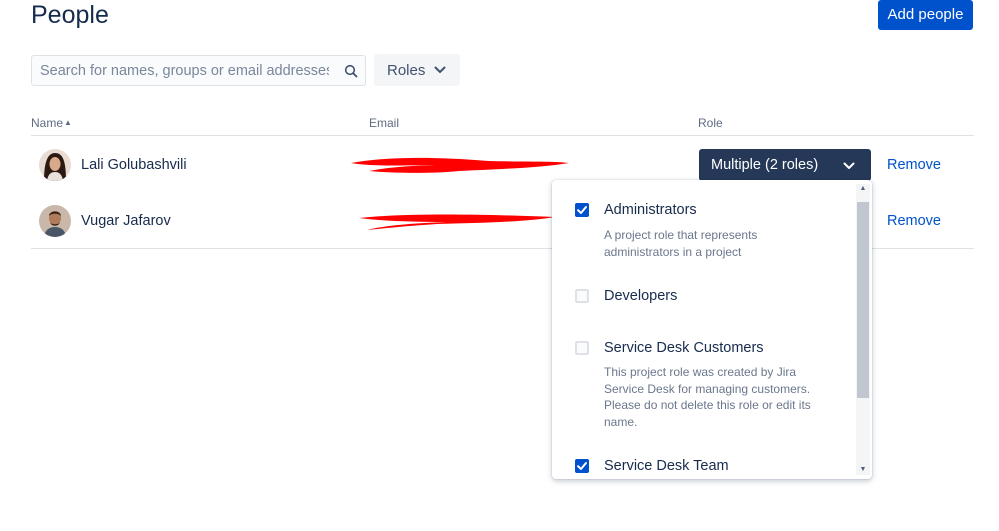 Image resolution: width=999 pixels, height=531 pixels. I want to click on table-divider, so click(502, 135).